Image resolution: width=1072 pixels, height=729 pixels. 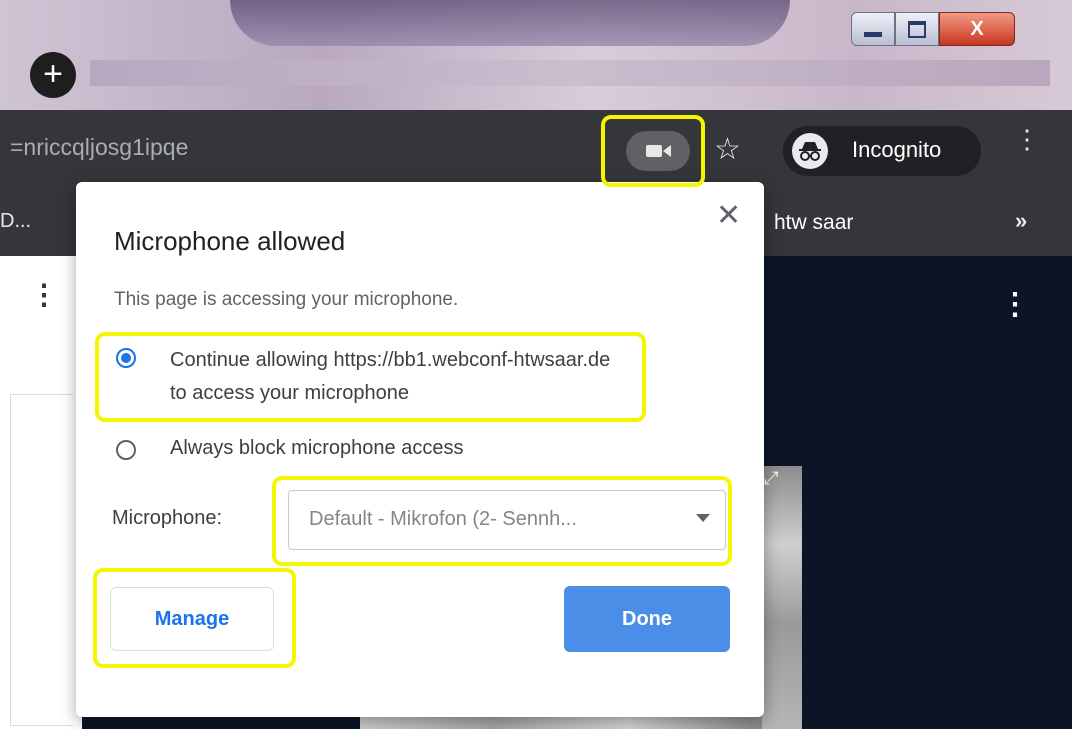 I want to click on highlight-continue-option, so click(x=370, y=377).